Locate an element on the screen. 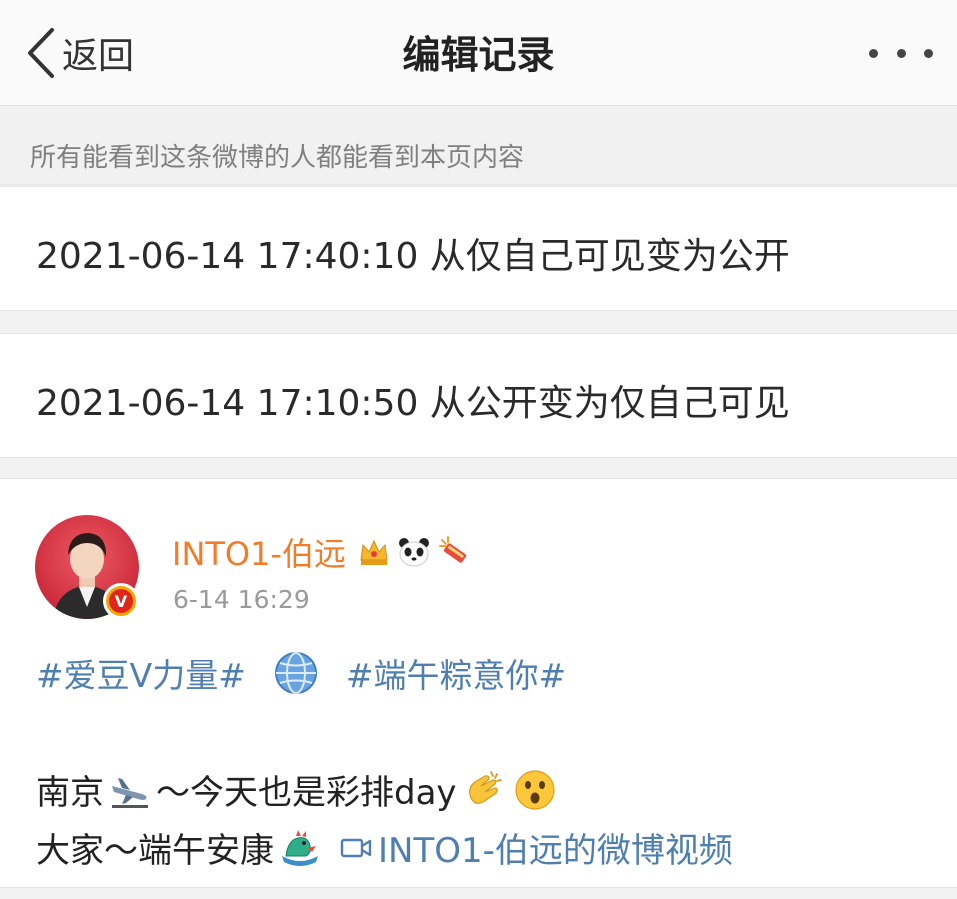 The height and width of the screenshot is (899, 957). username: INTO1-伯远 is located at coordinates (259, 552).